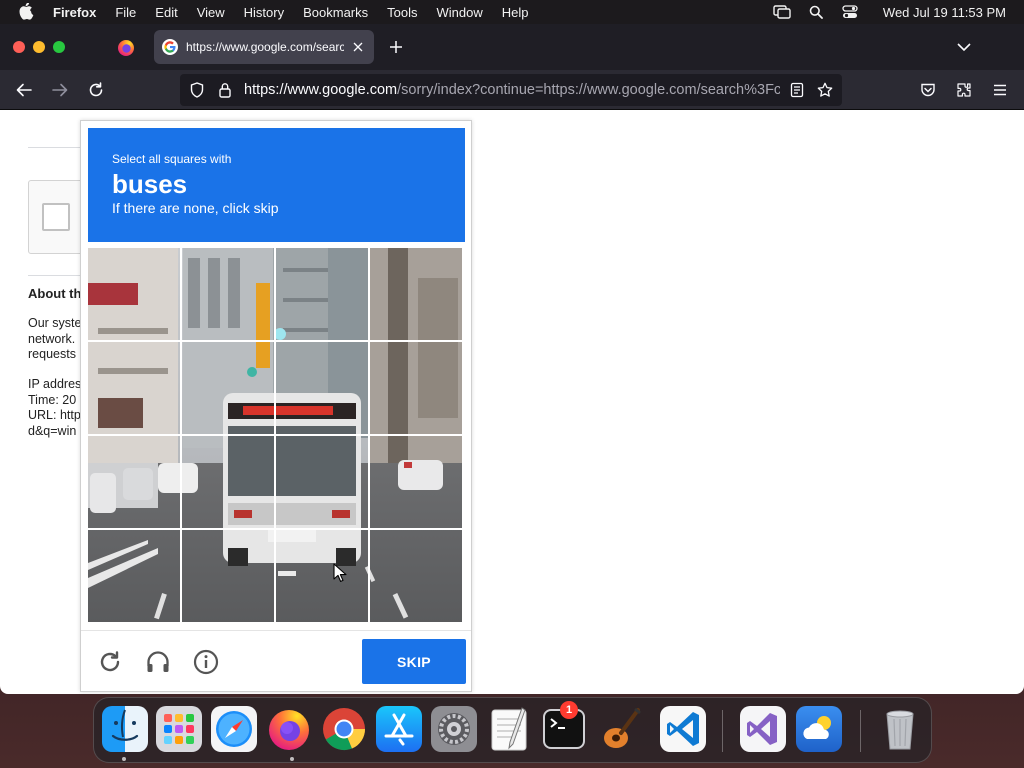 Image resolution: width=1024 pixels, height=768 pixels. I want to click on explanation-line: requests, so click(52, 354).